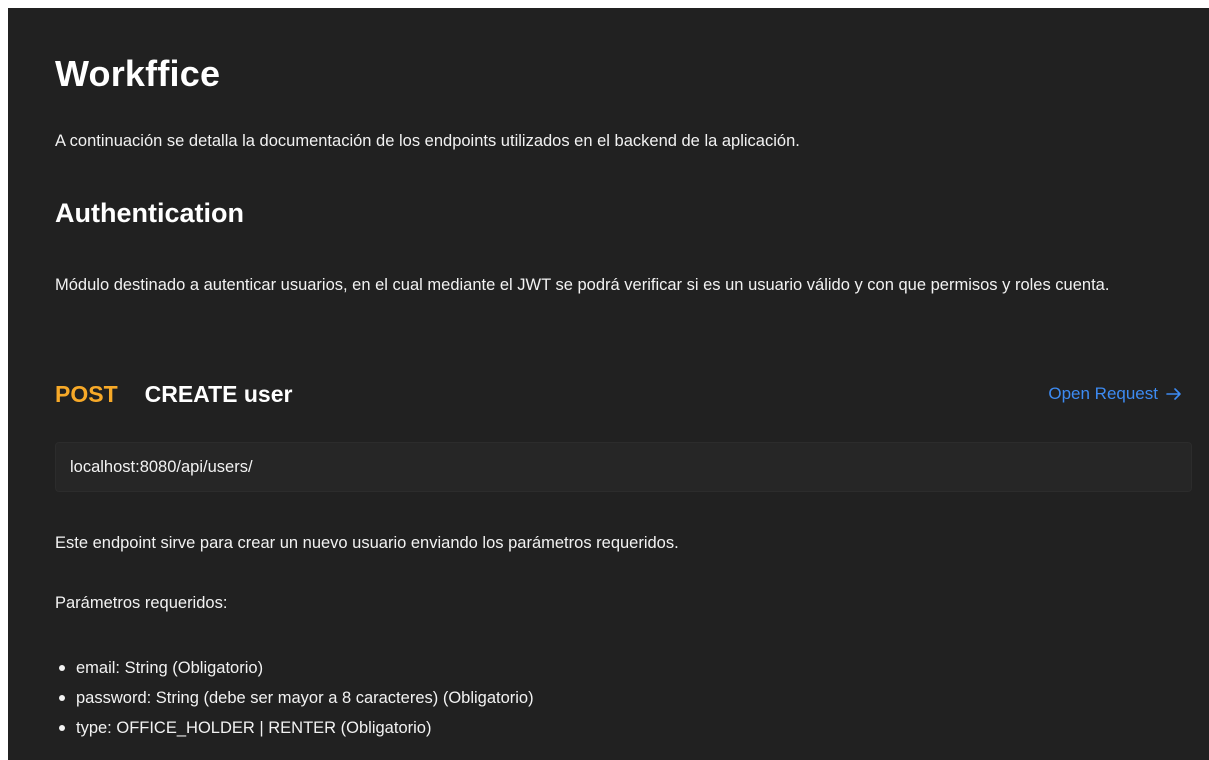 The height and width of the screenshot is (760, 1209). What do you see at coordinates (294, 668) in the screenshot?
I see `list-item: email: String (Obligatorio)` at bounding box center [294, 668].